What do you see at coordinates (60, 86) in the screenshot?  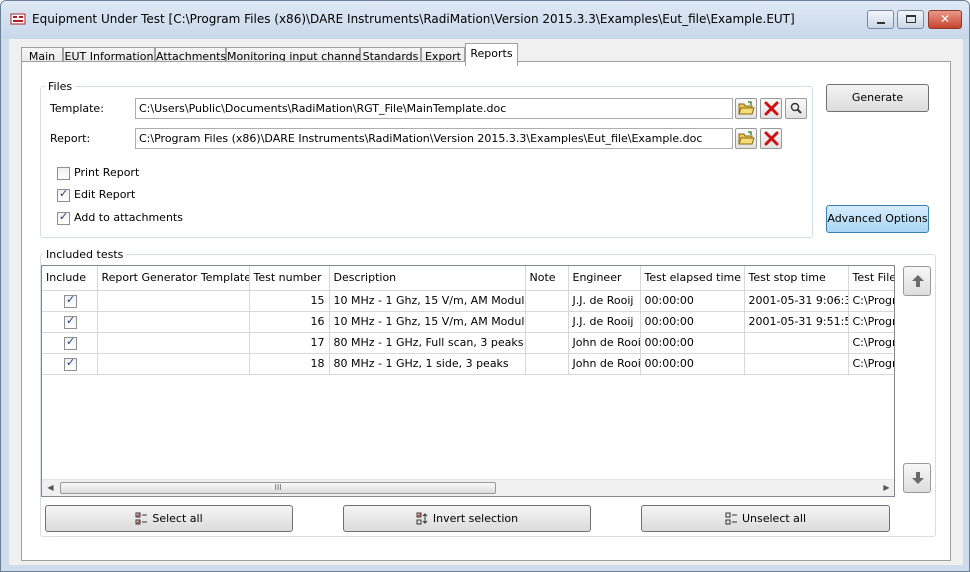 I see `files-group-label: Files` at bounding box center [60, 86].